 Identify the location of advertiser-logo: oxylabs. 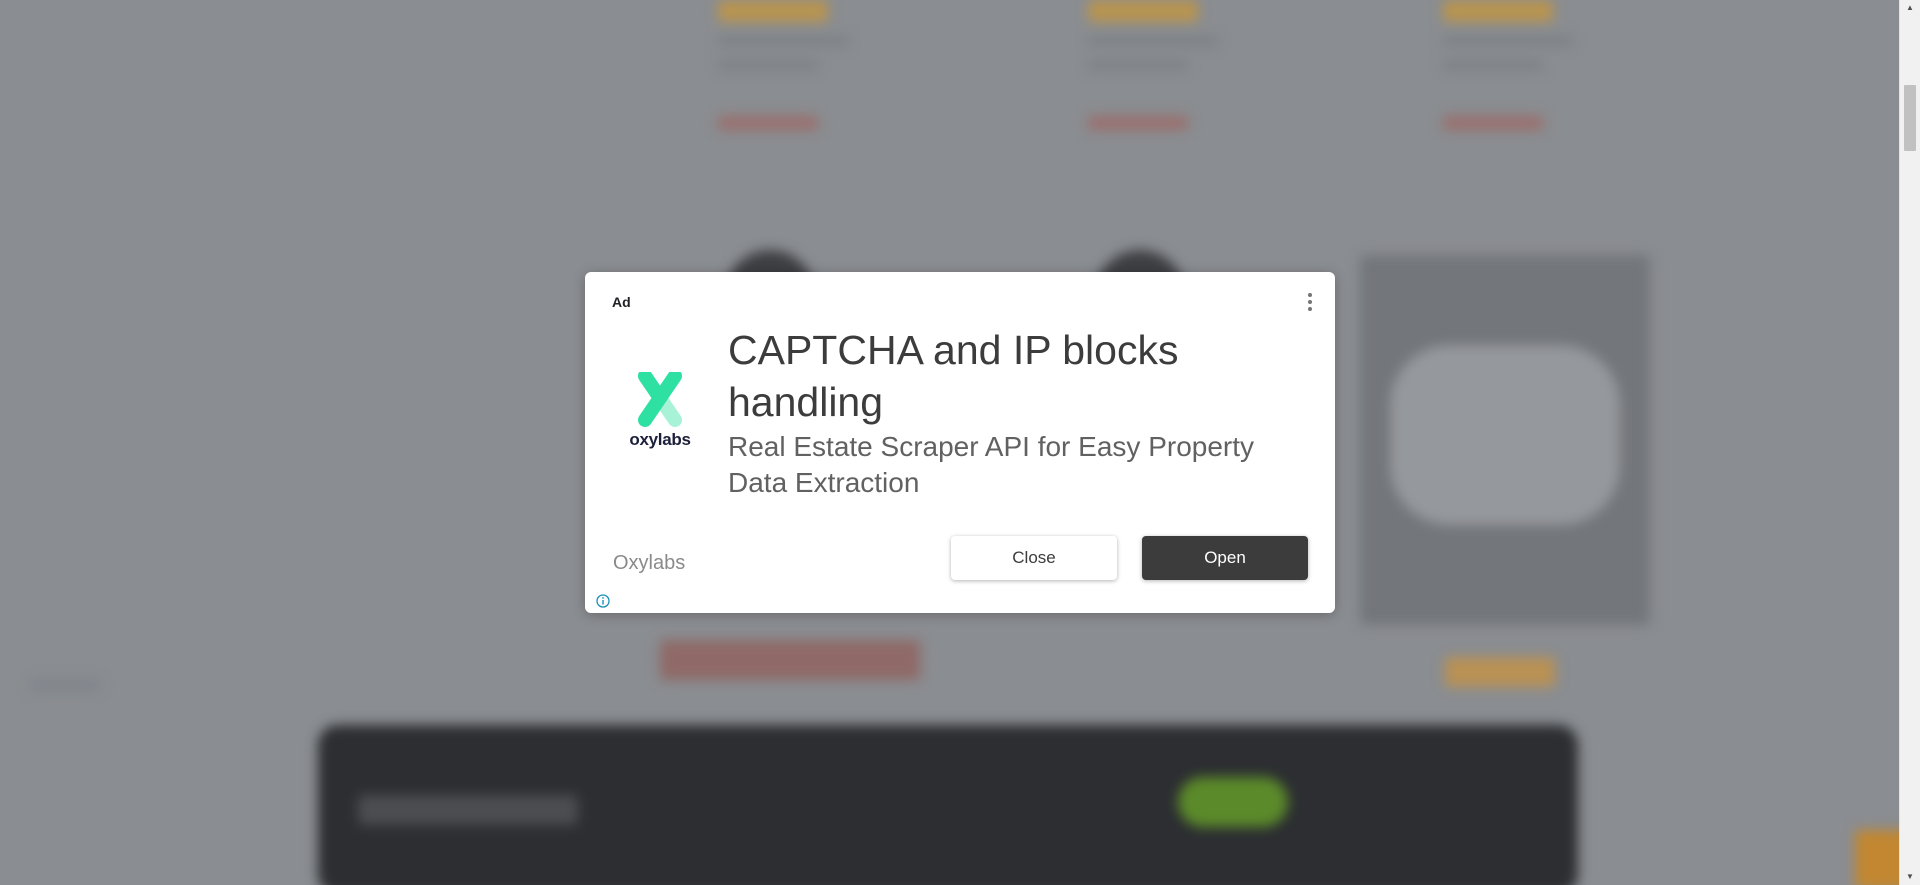
(660, 410).